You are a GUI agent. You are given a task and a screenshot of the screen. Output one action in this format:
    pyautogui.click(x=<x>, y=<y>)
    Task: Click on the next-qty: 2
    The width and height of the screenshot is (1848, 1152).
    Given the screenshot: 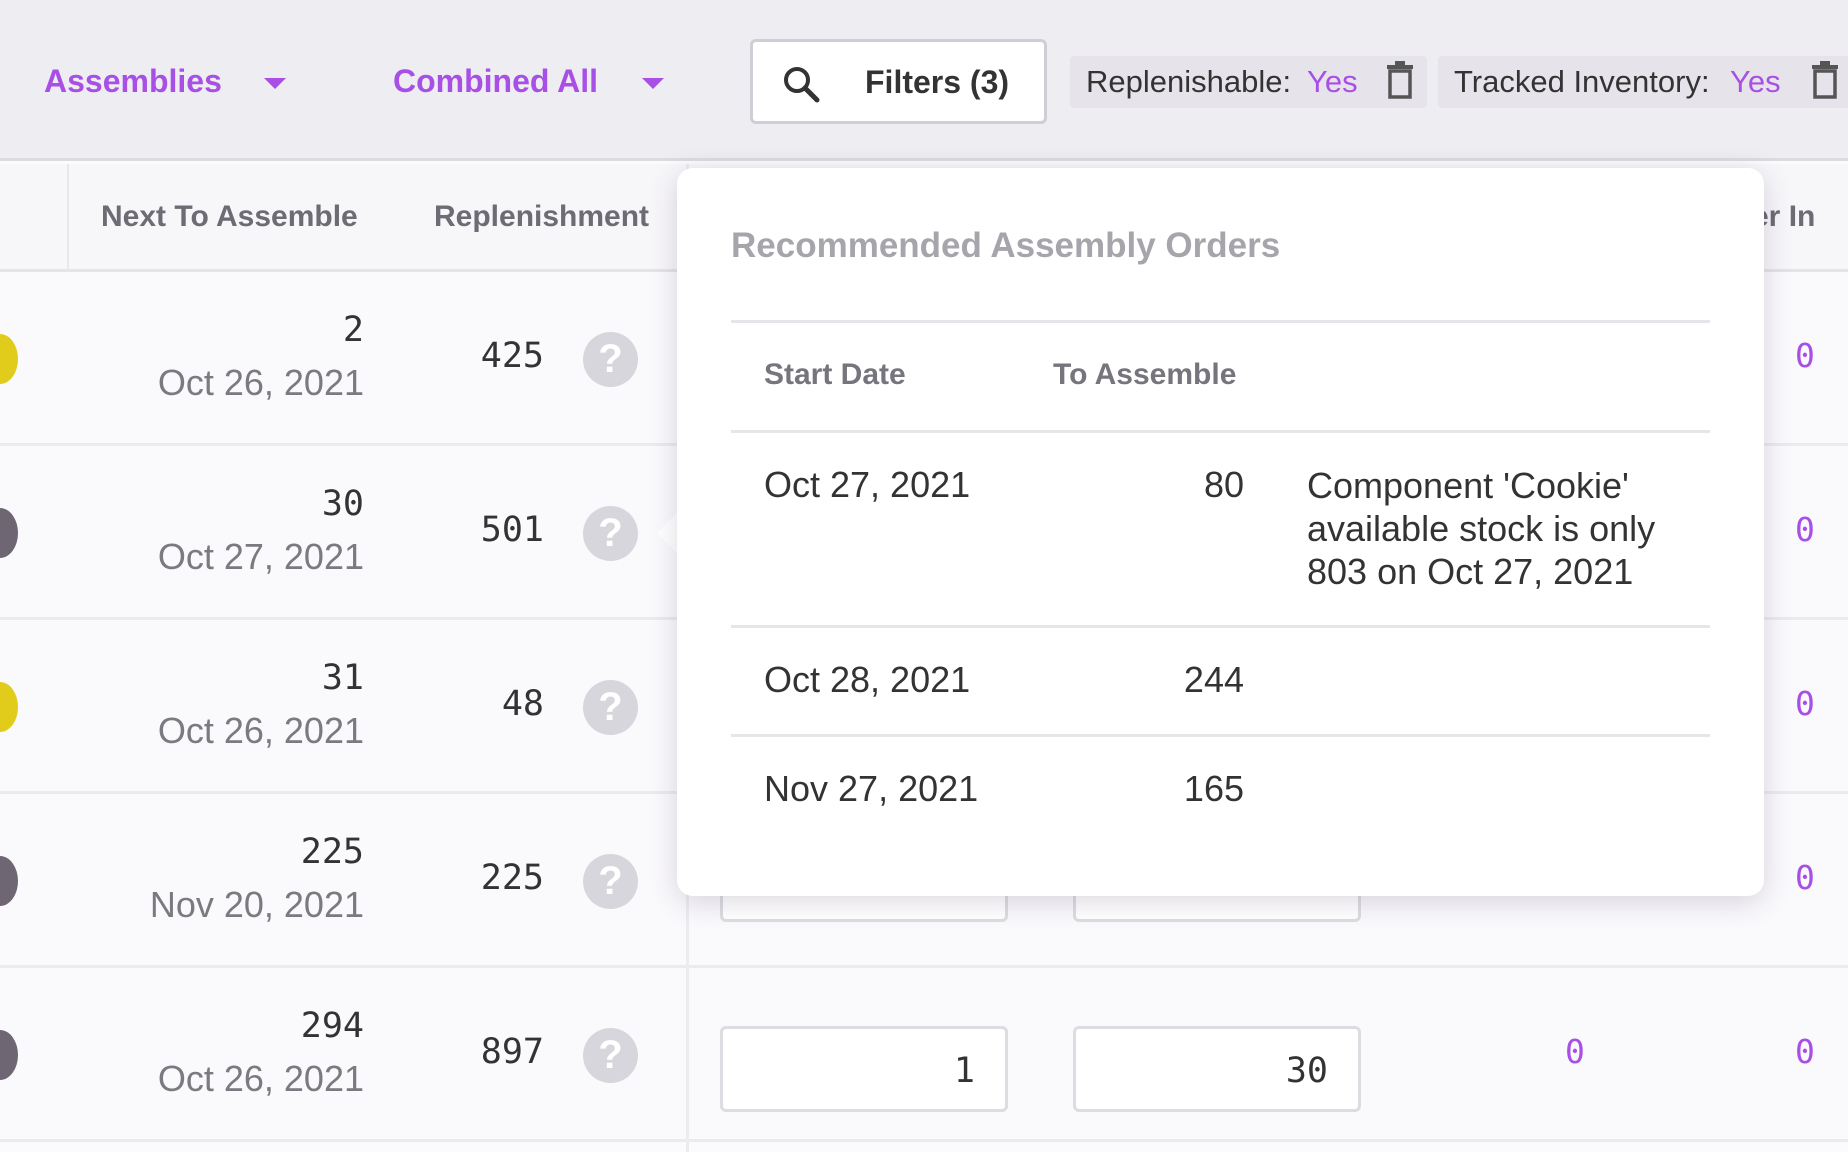 What is the action you would take?
    pyautogui.click(x=353, y=330)
    